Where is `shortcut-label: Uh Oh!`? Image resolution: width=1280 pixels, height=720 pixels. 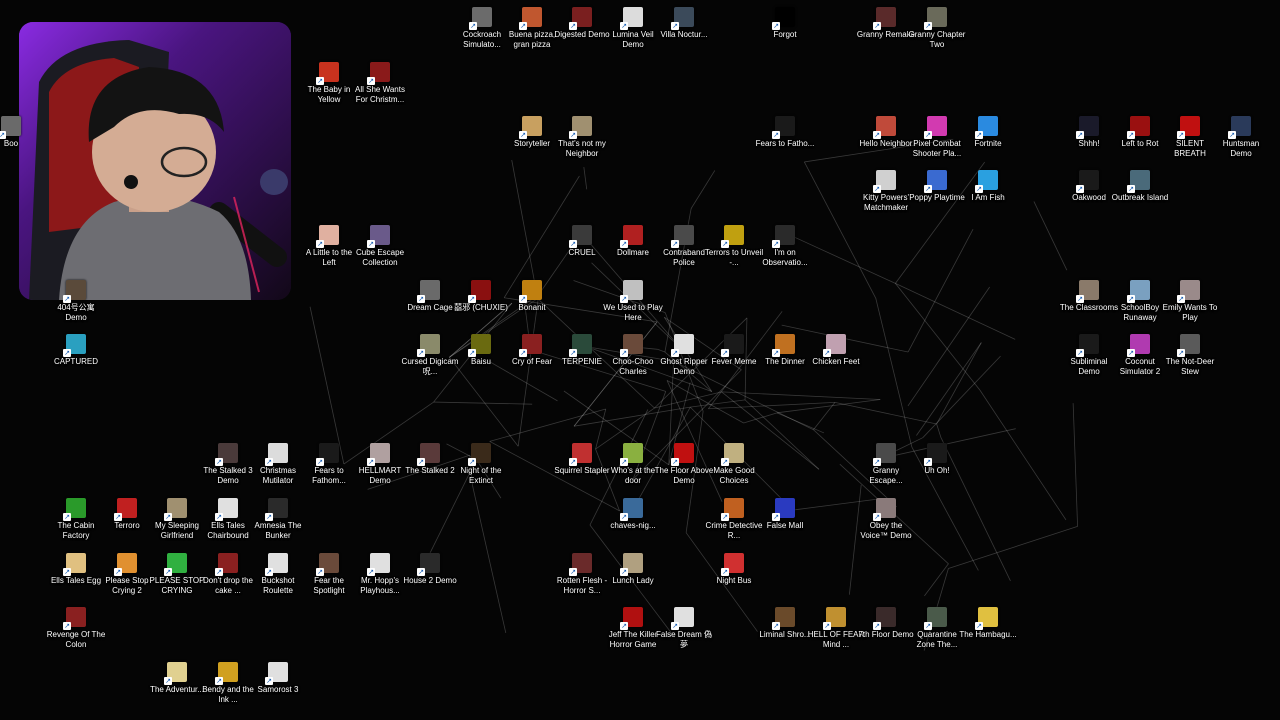
shortcut-label: Uh Oh! is located at coordinates (937, 470).